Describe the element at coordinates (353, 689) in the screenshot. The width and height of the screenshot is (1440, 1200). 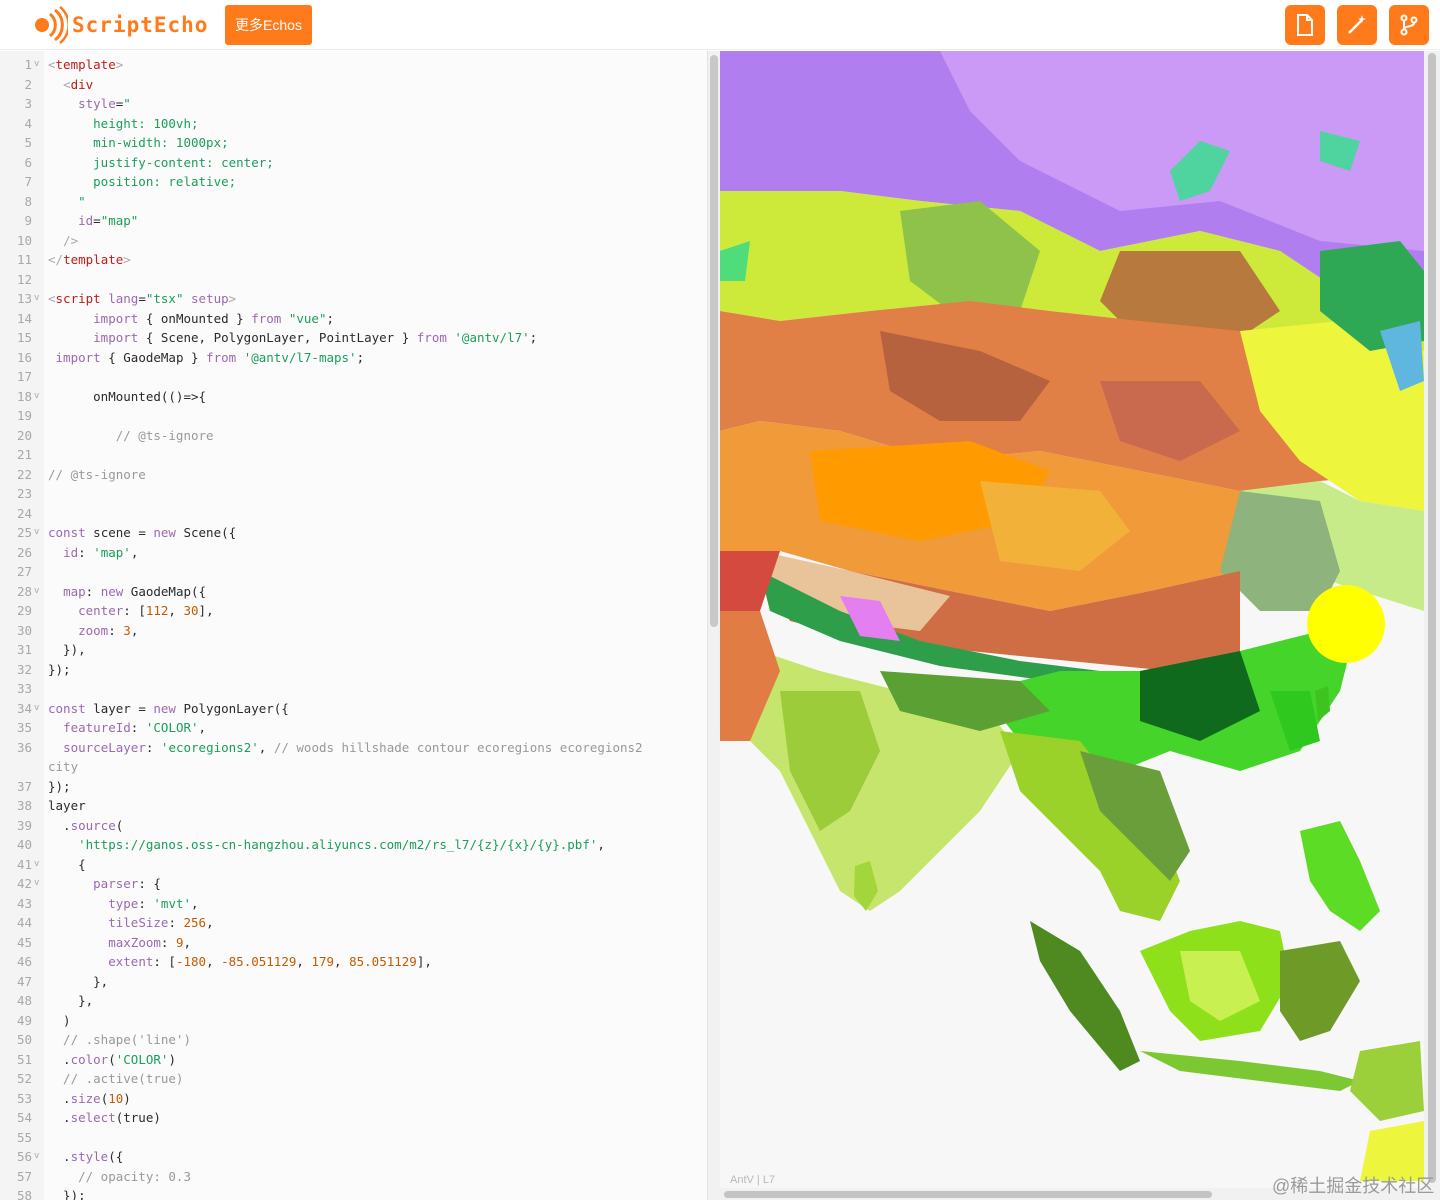
I see `code-line: 33` at that location.